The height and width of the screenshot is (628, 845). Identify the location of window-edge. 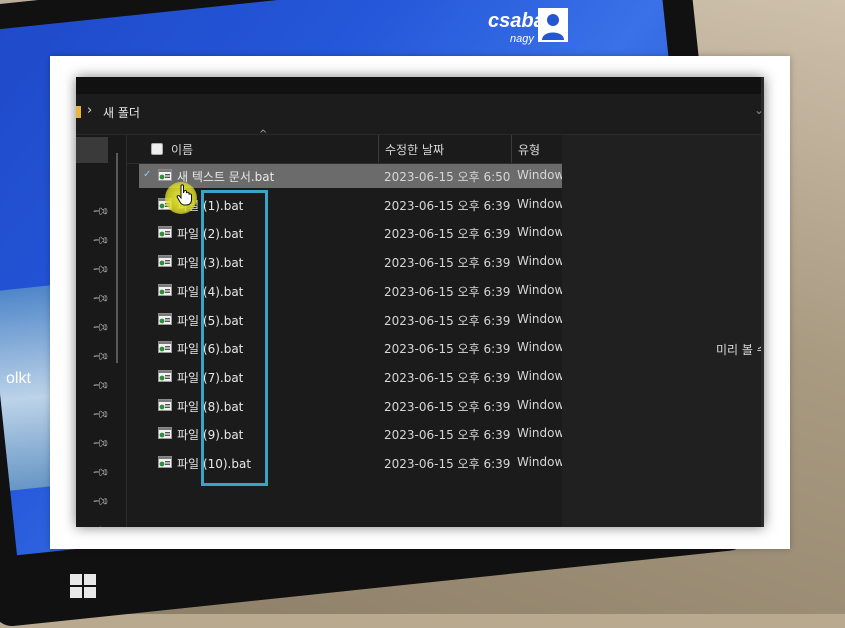
(762, 302).